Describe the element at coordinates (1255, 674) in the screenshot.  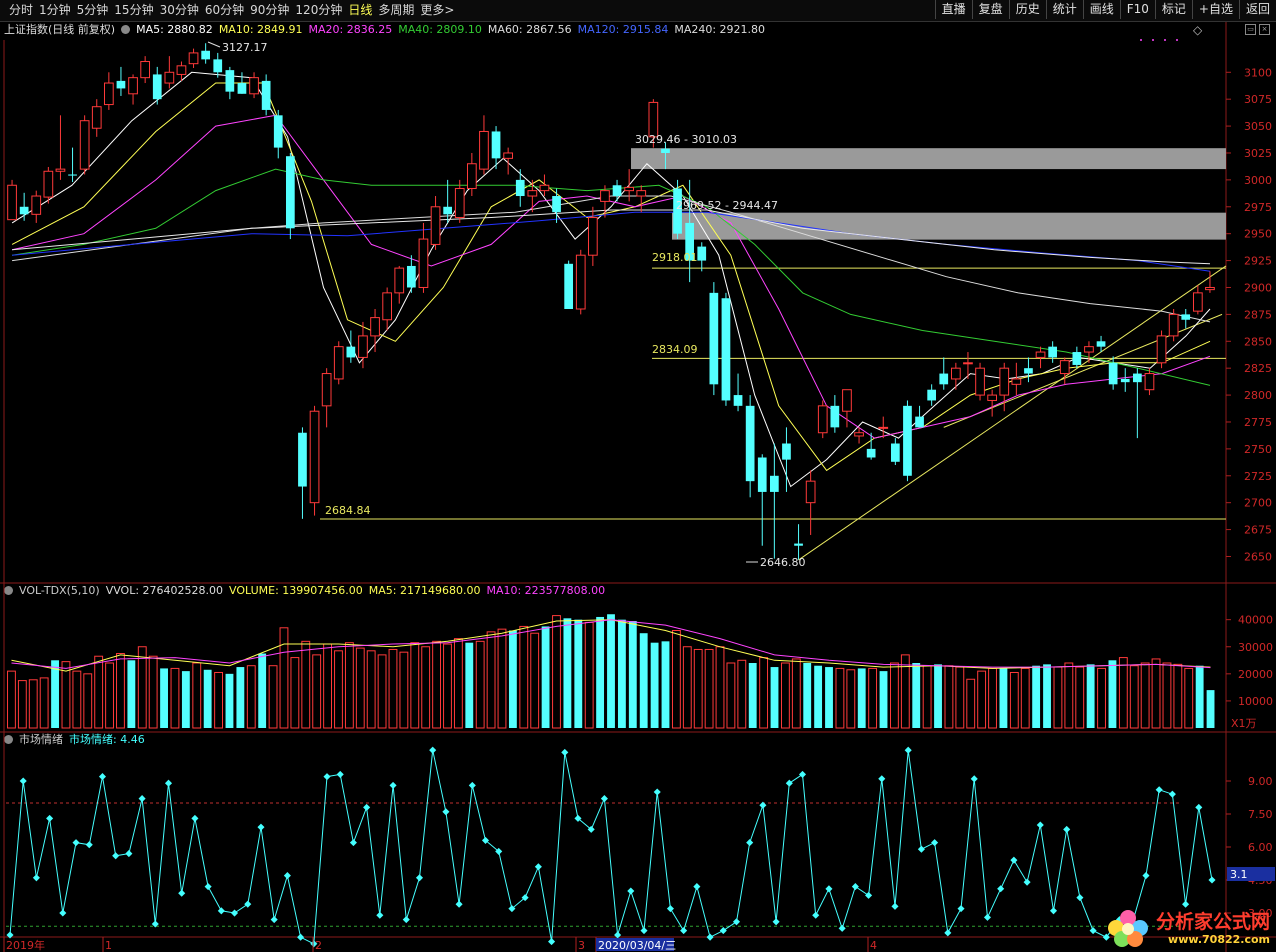
I see `volume-tick-label-1: 20000` at that location.